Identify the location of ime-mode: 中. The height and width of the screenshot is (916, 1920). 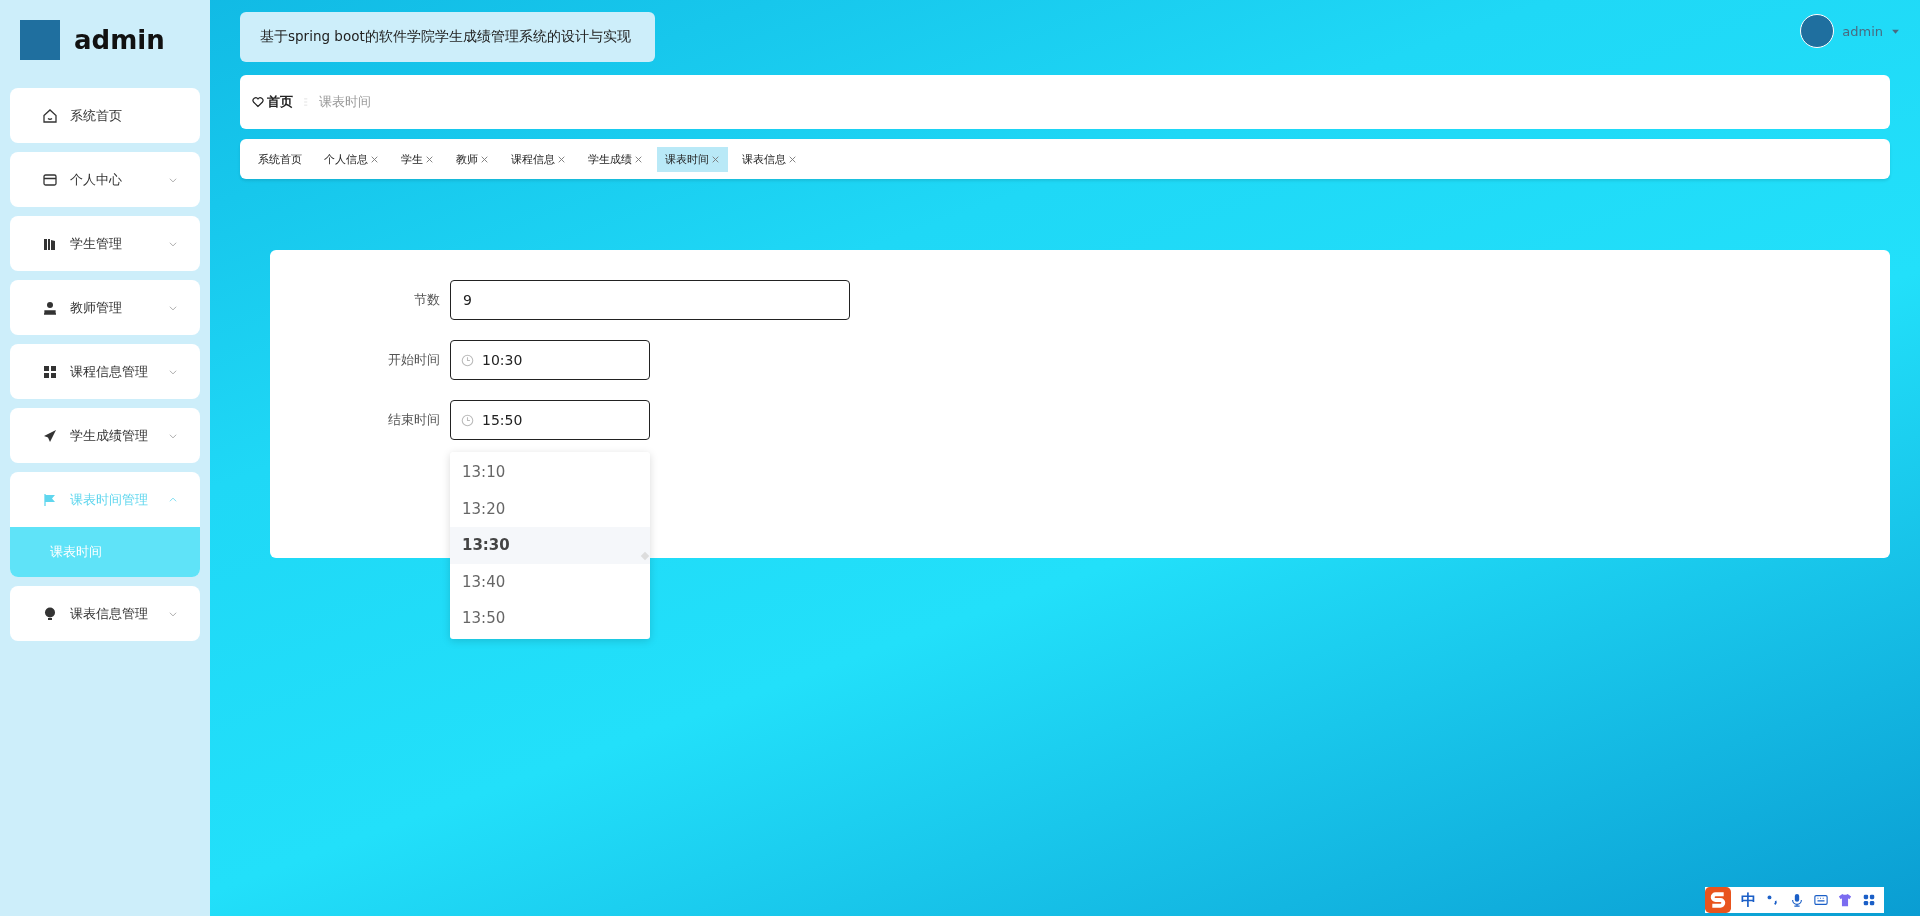
(1748, 900).